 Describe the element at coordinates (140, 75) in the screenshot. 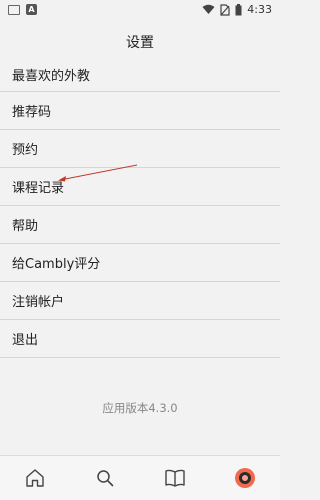

I see `menu-item-favorite-tutors: 最喜欢的外教` at that location.